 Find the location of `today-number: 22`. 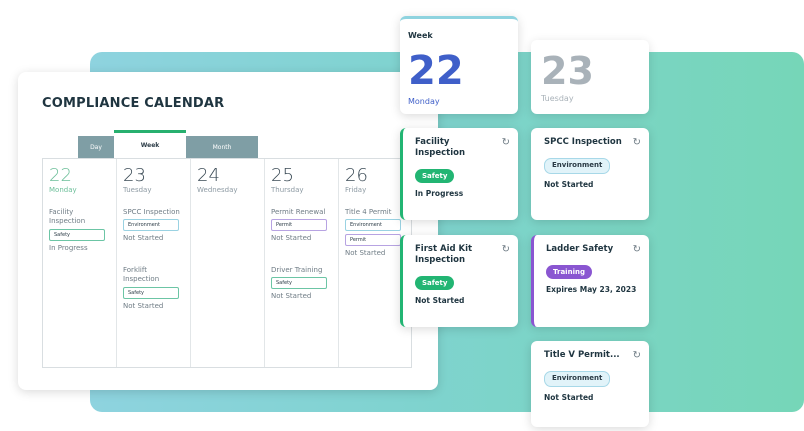

today-number: 22 is located at coordinates (436, 71).